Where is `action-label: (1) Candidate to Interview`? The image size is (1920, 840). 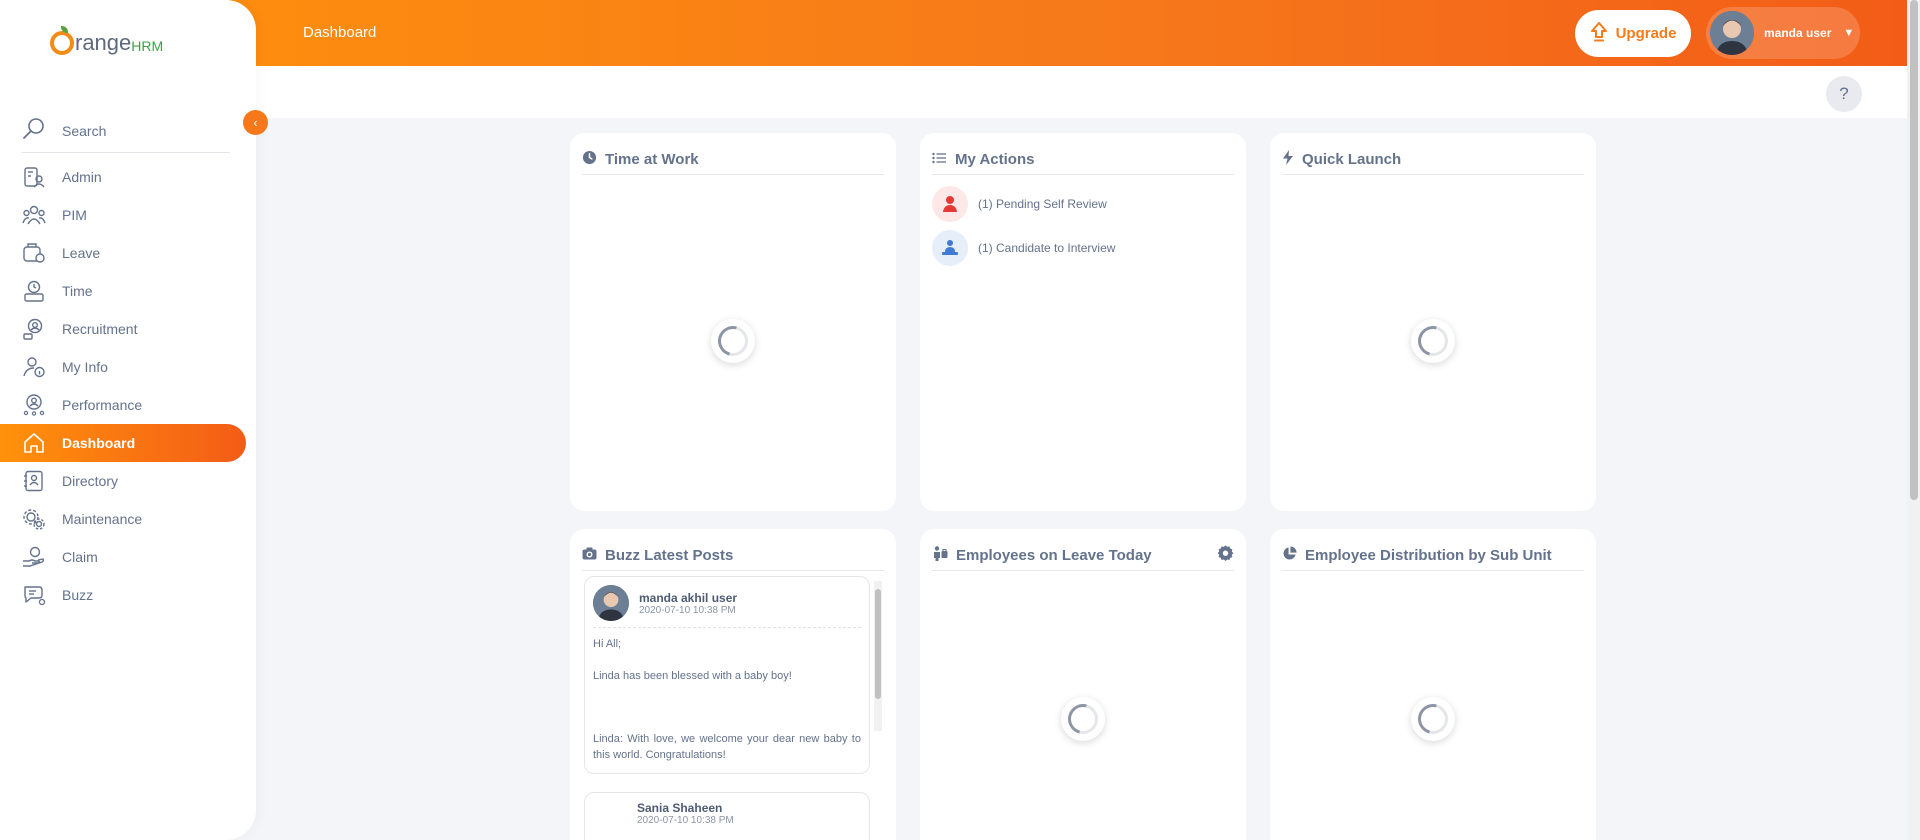
action-label: (1) Candidate to Interview is located at coordinates (1047, 248).